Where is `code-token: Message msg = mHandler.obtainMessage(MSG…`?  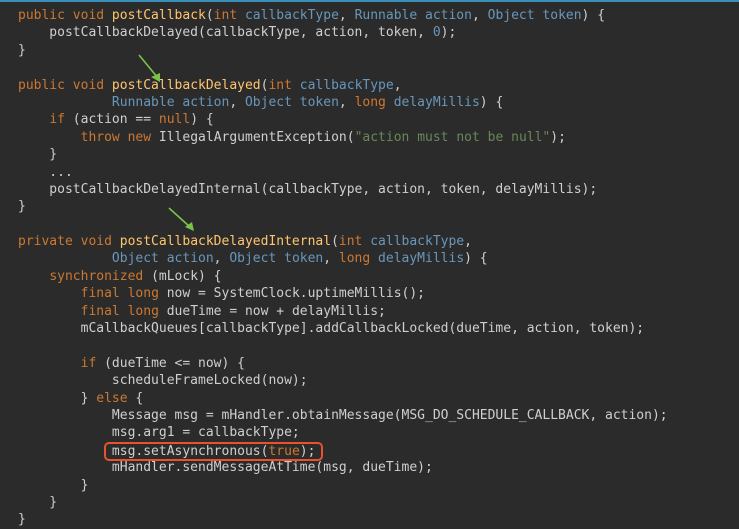 code-token: Message msg = mHandler.obtainMessage(MSG… is located at coordinates (343, 415).